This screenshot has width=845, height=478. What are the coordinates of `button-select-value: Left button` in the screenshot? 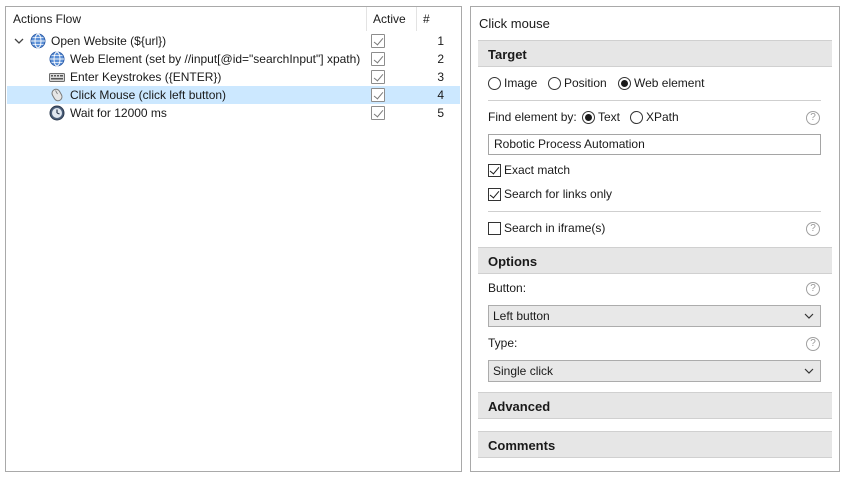 It's located at (521, 316).